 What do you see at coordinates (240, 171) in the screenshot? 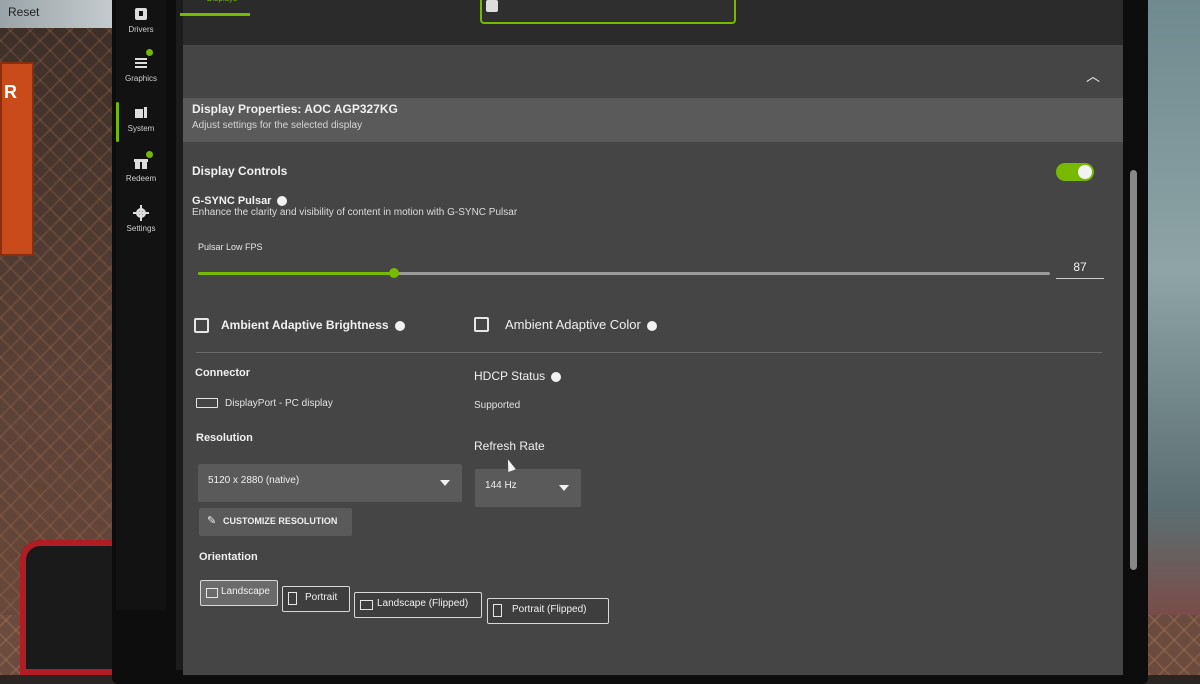
I see `display-controls-label: Display Controls` at bounding box center [240, 171].